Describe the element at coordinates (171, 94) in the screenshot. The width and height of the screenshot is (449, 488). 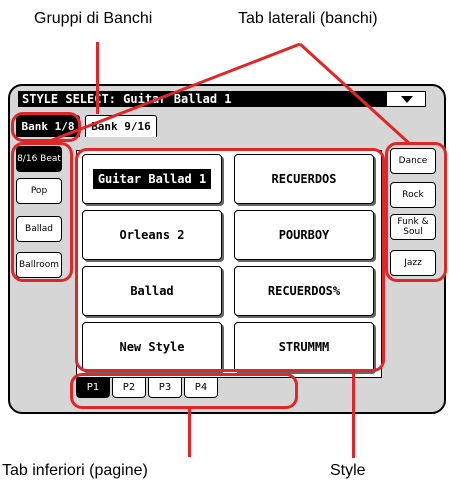
I see `leader-line-left-tabs` at that location.